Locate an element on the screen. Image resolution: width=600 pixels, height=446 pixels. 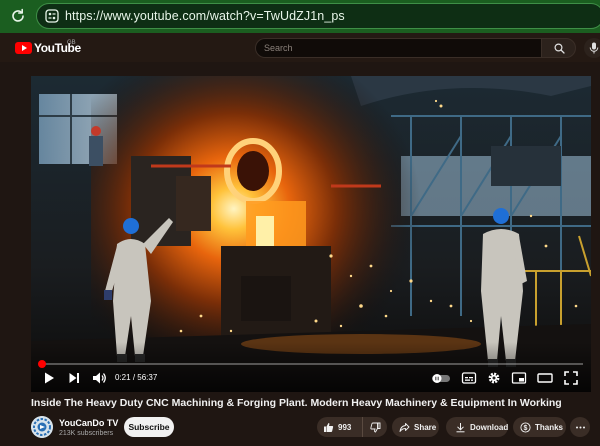
fullscreen-icon is located at coordinates (571, 378).